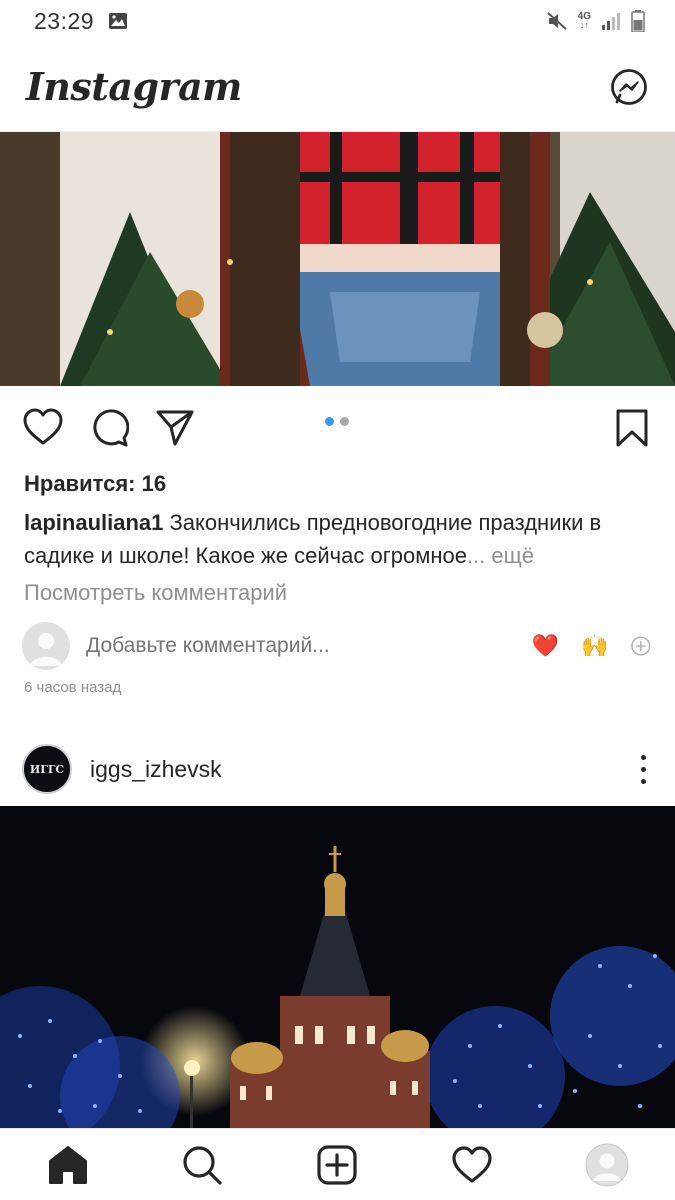 This screenshot has height=1200, width=675. What do you see at coordinates (329, 421) in the screenshot?
I see `carousel-dot-active` at bounding box center [329, 421].